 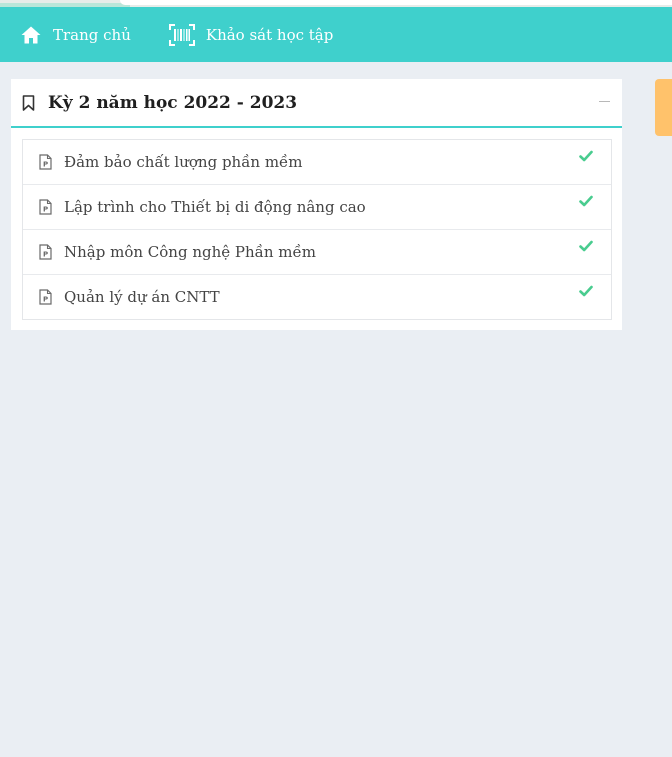 I want to click on home-icon, so click(x=31, y=35).